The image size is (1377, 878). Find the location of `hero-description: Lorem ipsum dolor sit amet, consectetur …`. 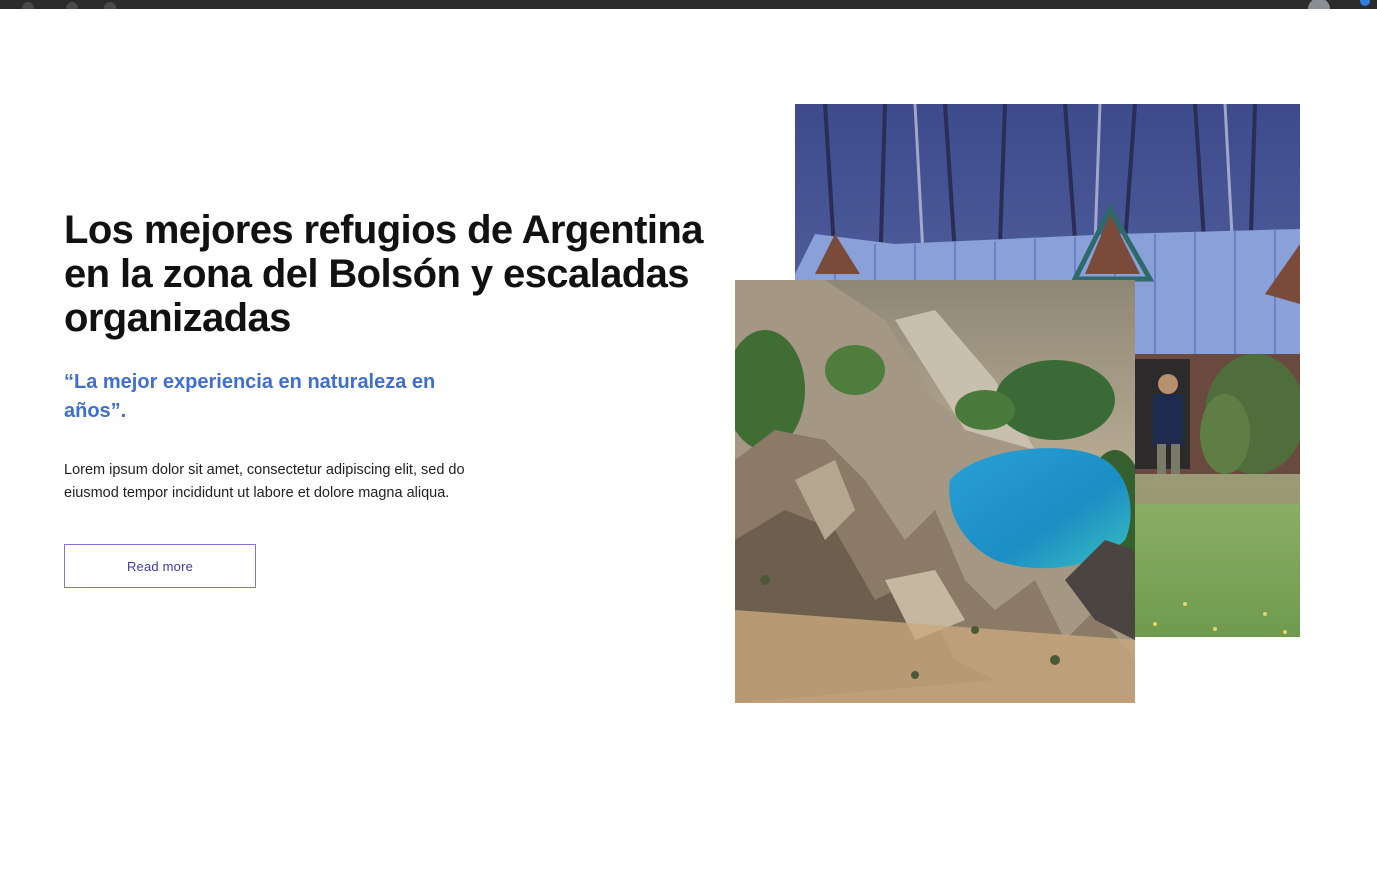

hero-description: Lorem ipsum dolor sit amet, consectetur … is located at coordinates (264, 481).